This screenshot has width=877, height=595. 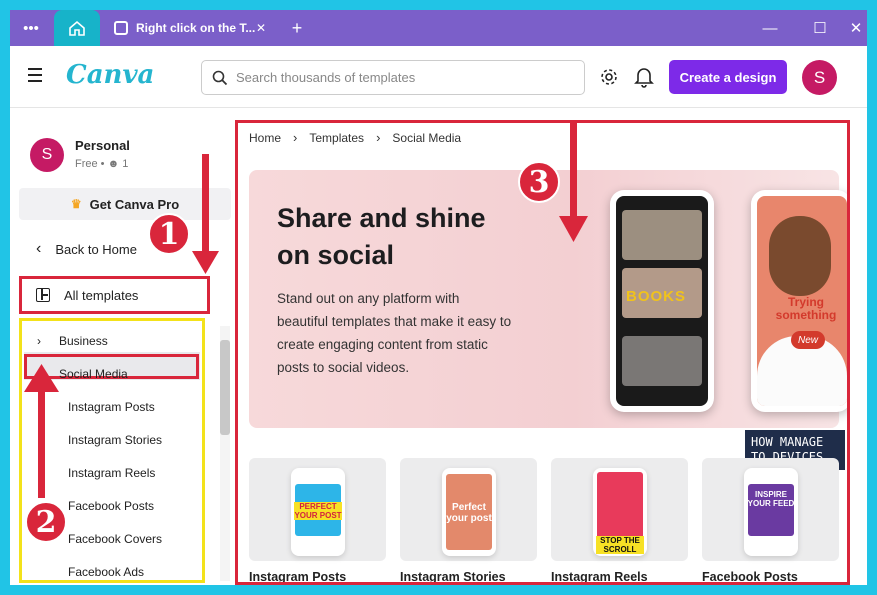 What do you see at coordinates (438, 28) in the screenshot?
I see `browser-titlebar: ••• Right click on the T... ✕ + — ☐ ✕` at bounding box center [438, 28].